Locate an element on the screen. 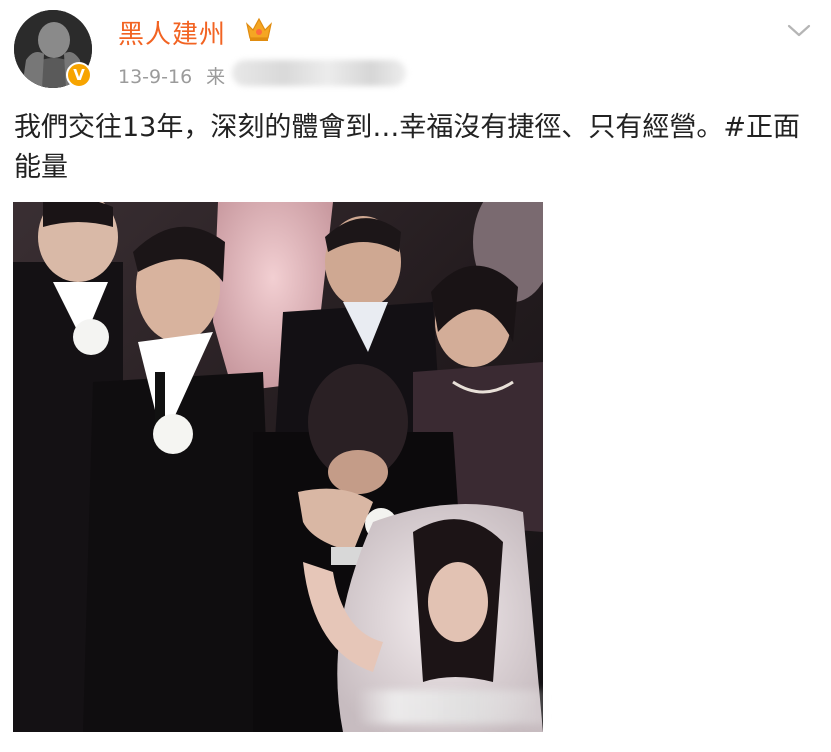 The width and height of the screenshot is (831, 752). verified-badge-icon: V is located at coordinates (79, 75).